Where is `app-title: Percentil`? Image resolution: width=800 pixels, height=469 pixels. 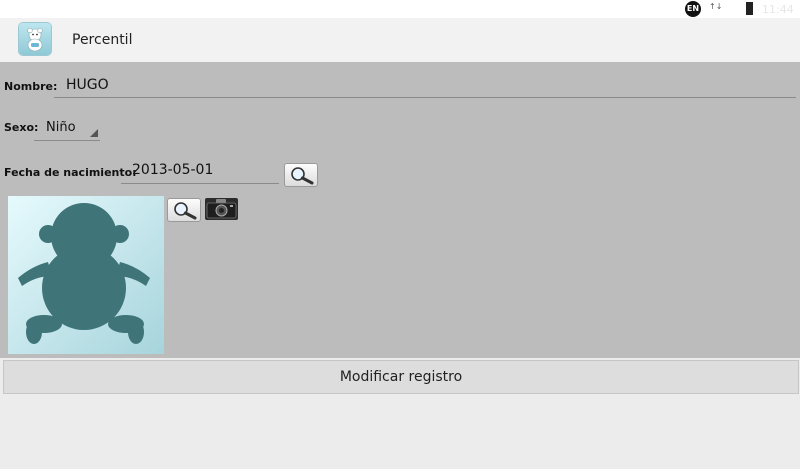
app-title: Percentil is located at coordinates (102, 40).